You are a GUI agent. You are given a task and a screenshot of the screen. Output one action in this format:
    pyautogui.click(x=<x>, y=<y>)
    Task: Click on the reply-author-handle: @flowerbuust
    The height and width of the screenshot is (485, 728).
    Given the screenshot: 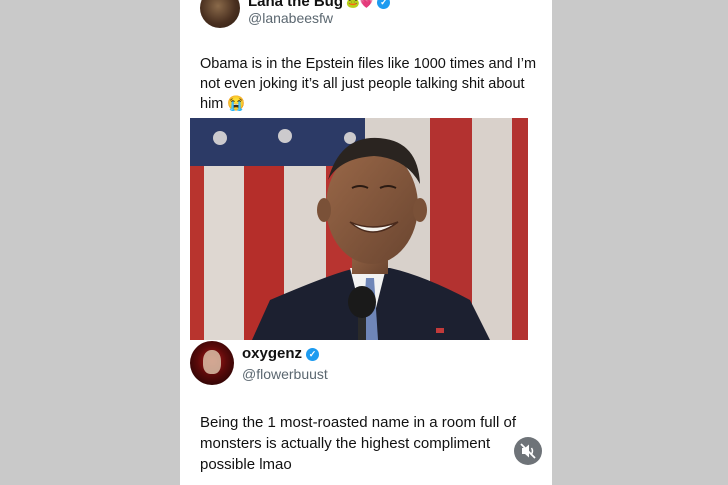 What is the action you would take?
    pyautogui.click(x=285, y=374)
    